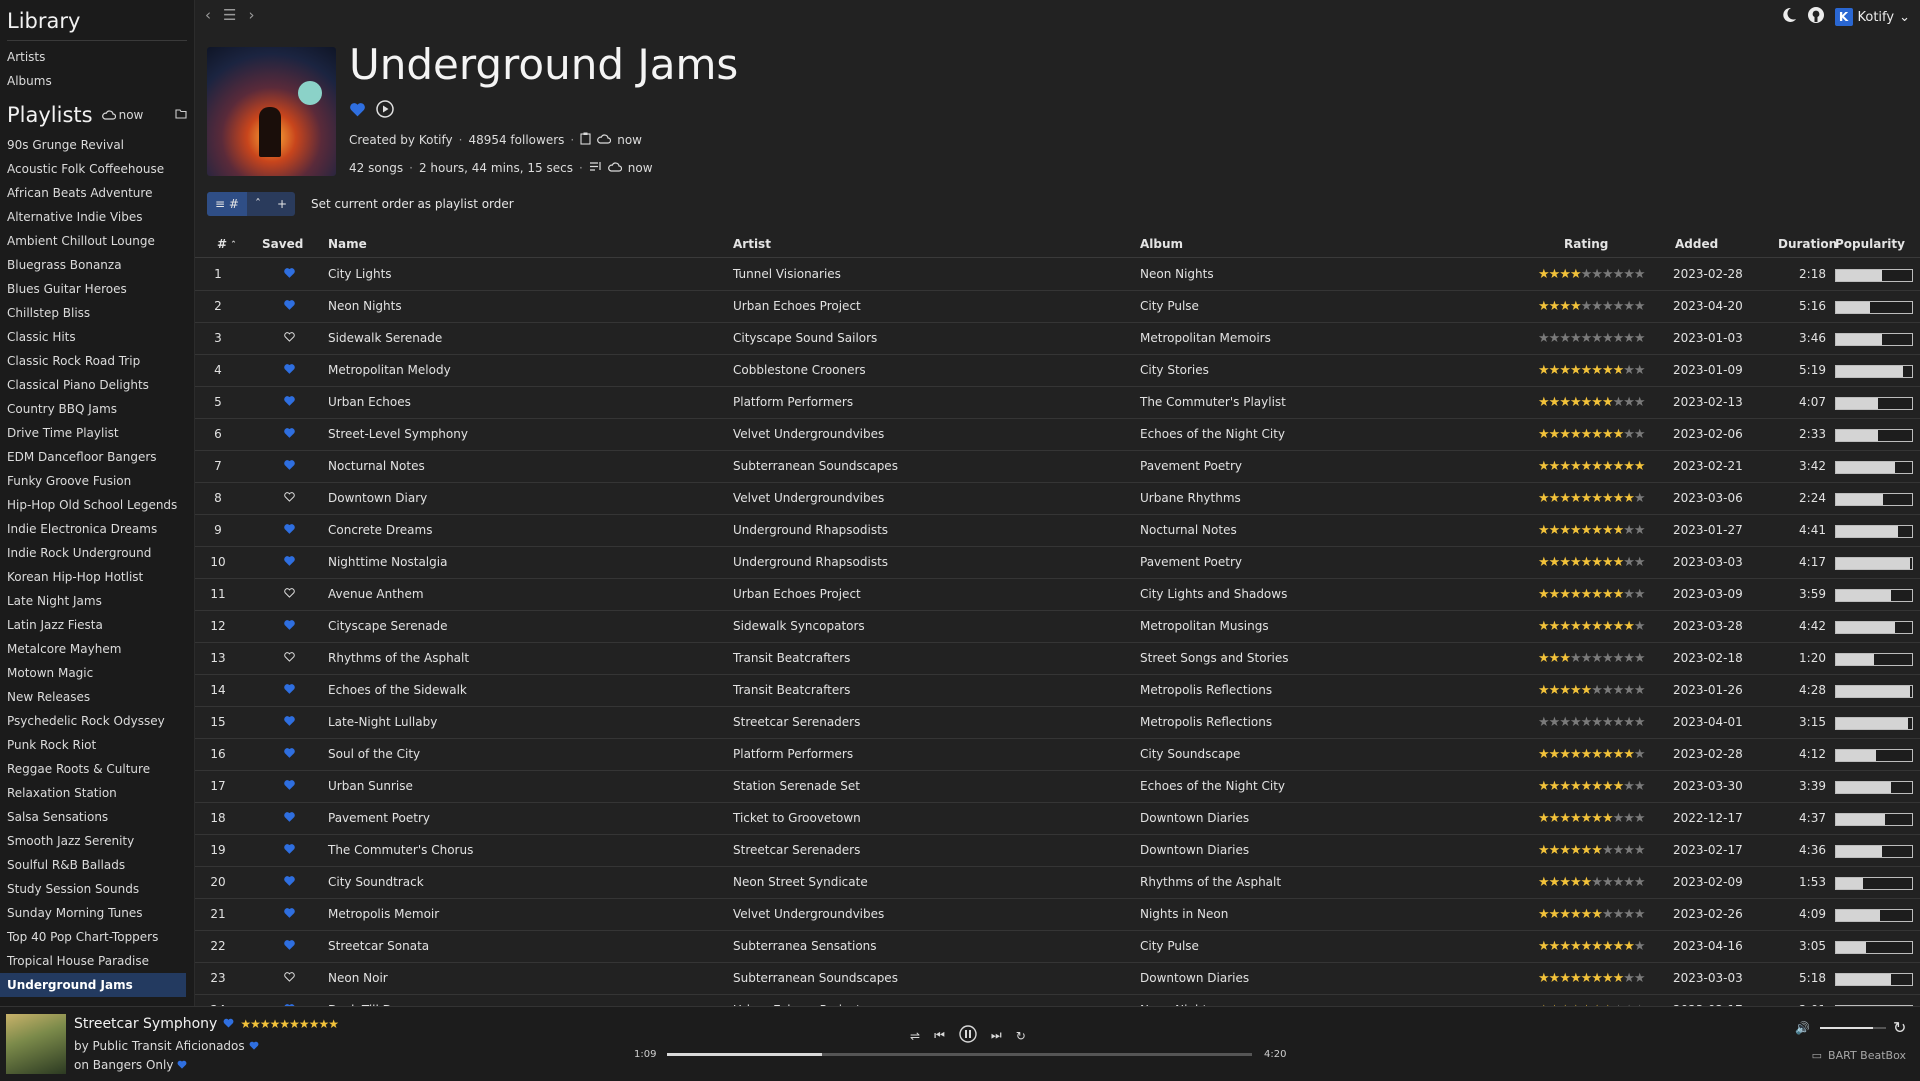  I want to click on column-header-name: Name, so click(347, 244).